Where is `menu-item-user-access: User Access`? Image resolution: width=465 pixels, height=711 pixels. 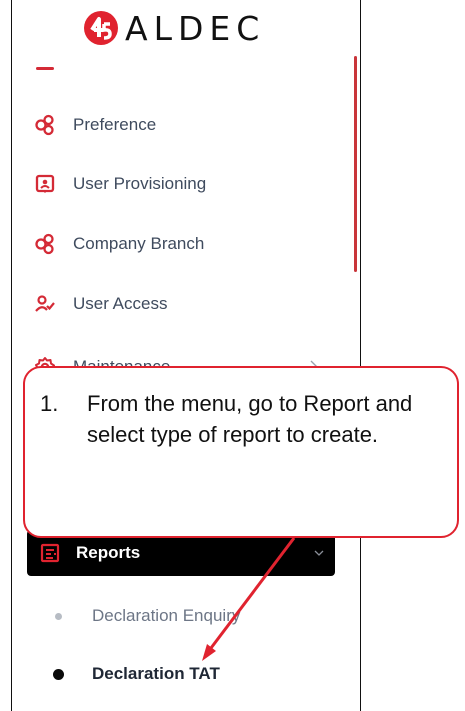
menu-item-user-access: User Access is located at coordinates (100, 304).